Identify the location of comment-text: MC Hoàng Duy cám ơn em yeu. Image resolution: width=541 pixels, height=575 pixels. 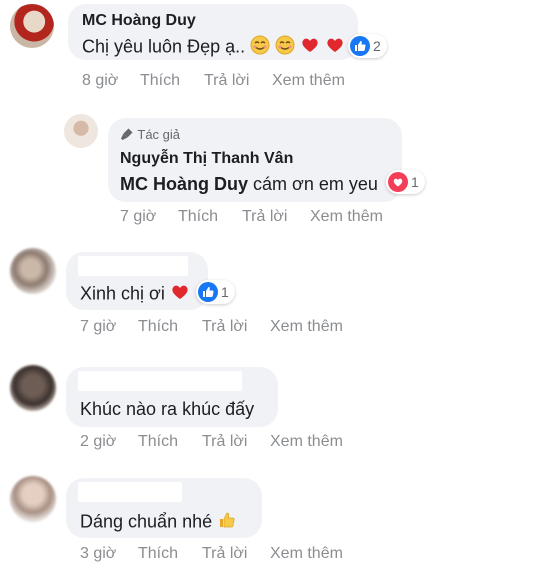
(249, 184).